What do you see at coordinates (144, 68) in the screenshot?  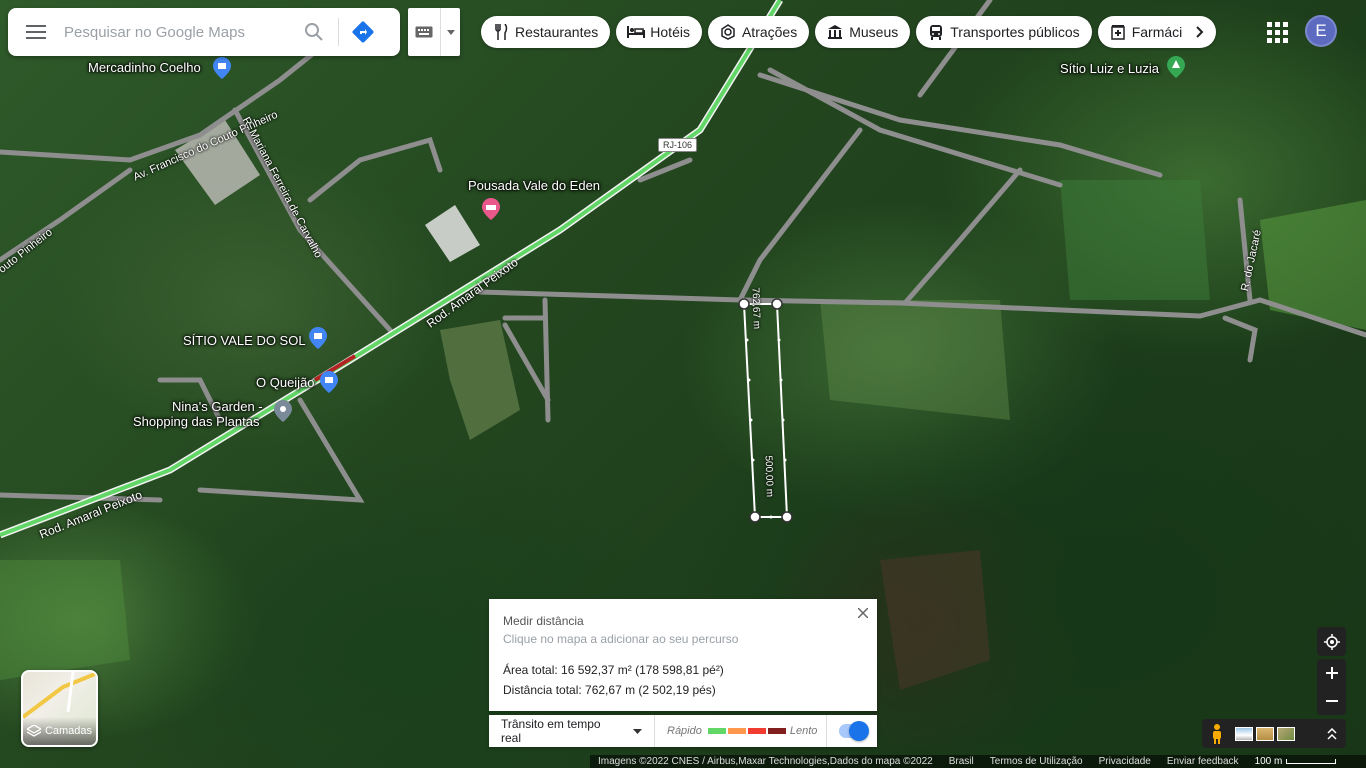 I see `place-label-mercadinho: Mercadinho Coelho` at bounding box center [144, 68].